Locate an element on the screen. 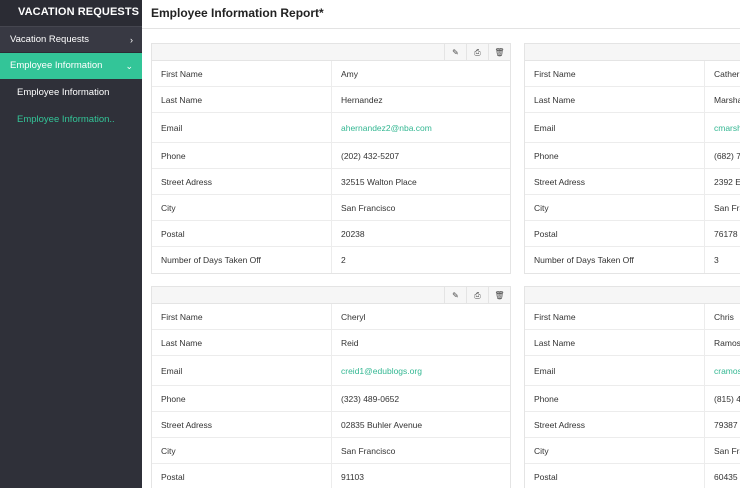 The image size is (740, 488). field-value: 32515 Walton Place is located at coordinates (379, 182).